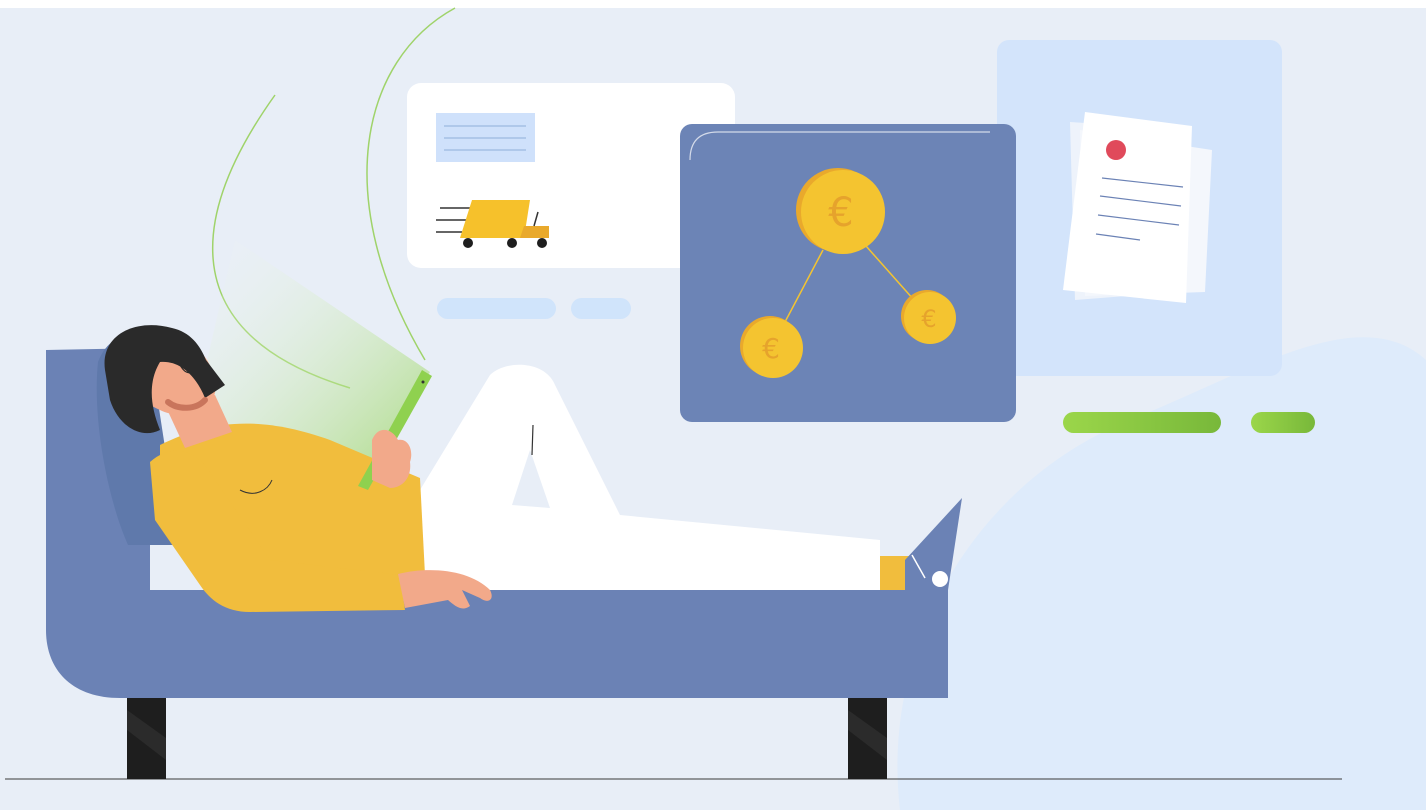 Image resolution: width=1426 pixels, height=810 pixels. What do you see at coordinates (1142, 422) in the screenshot?
I see `progress-bar-long` at bounding box center [1142, 422].